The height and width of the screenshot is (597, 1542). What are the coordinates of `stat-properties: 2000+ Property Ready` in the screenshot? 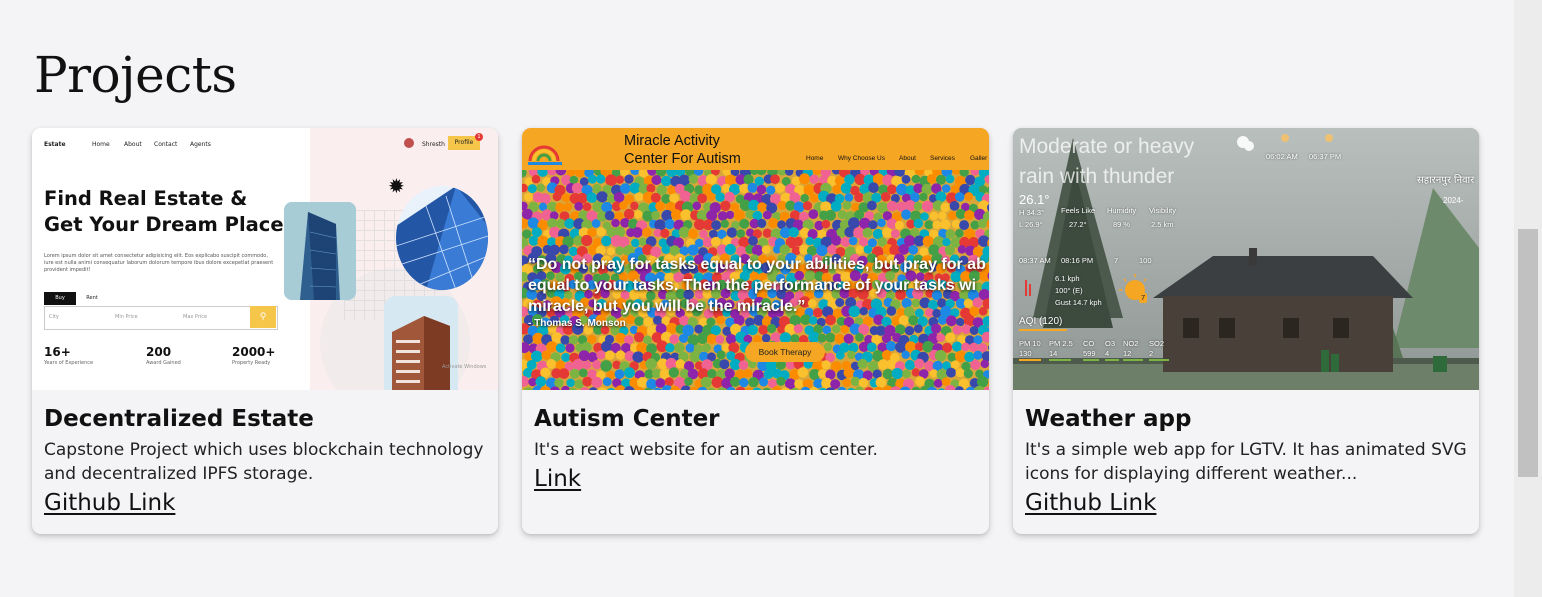 It's located at (253, 356).